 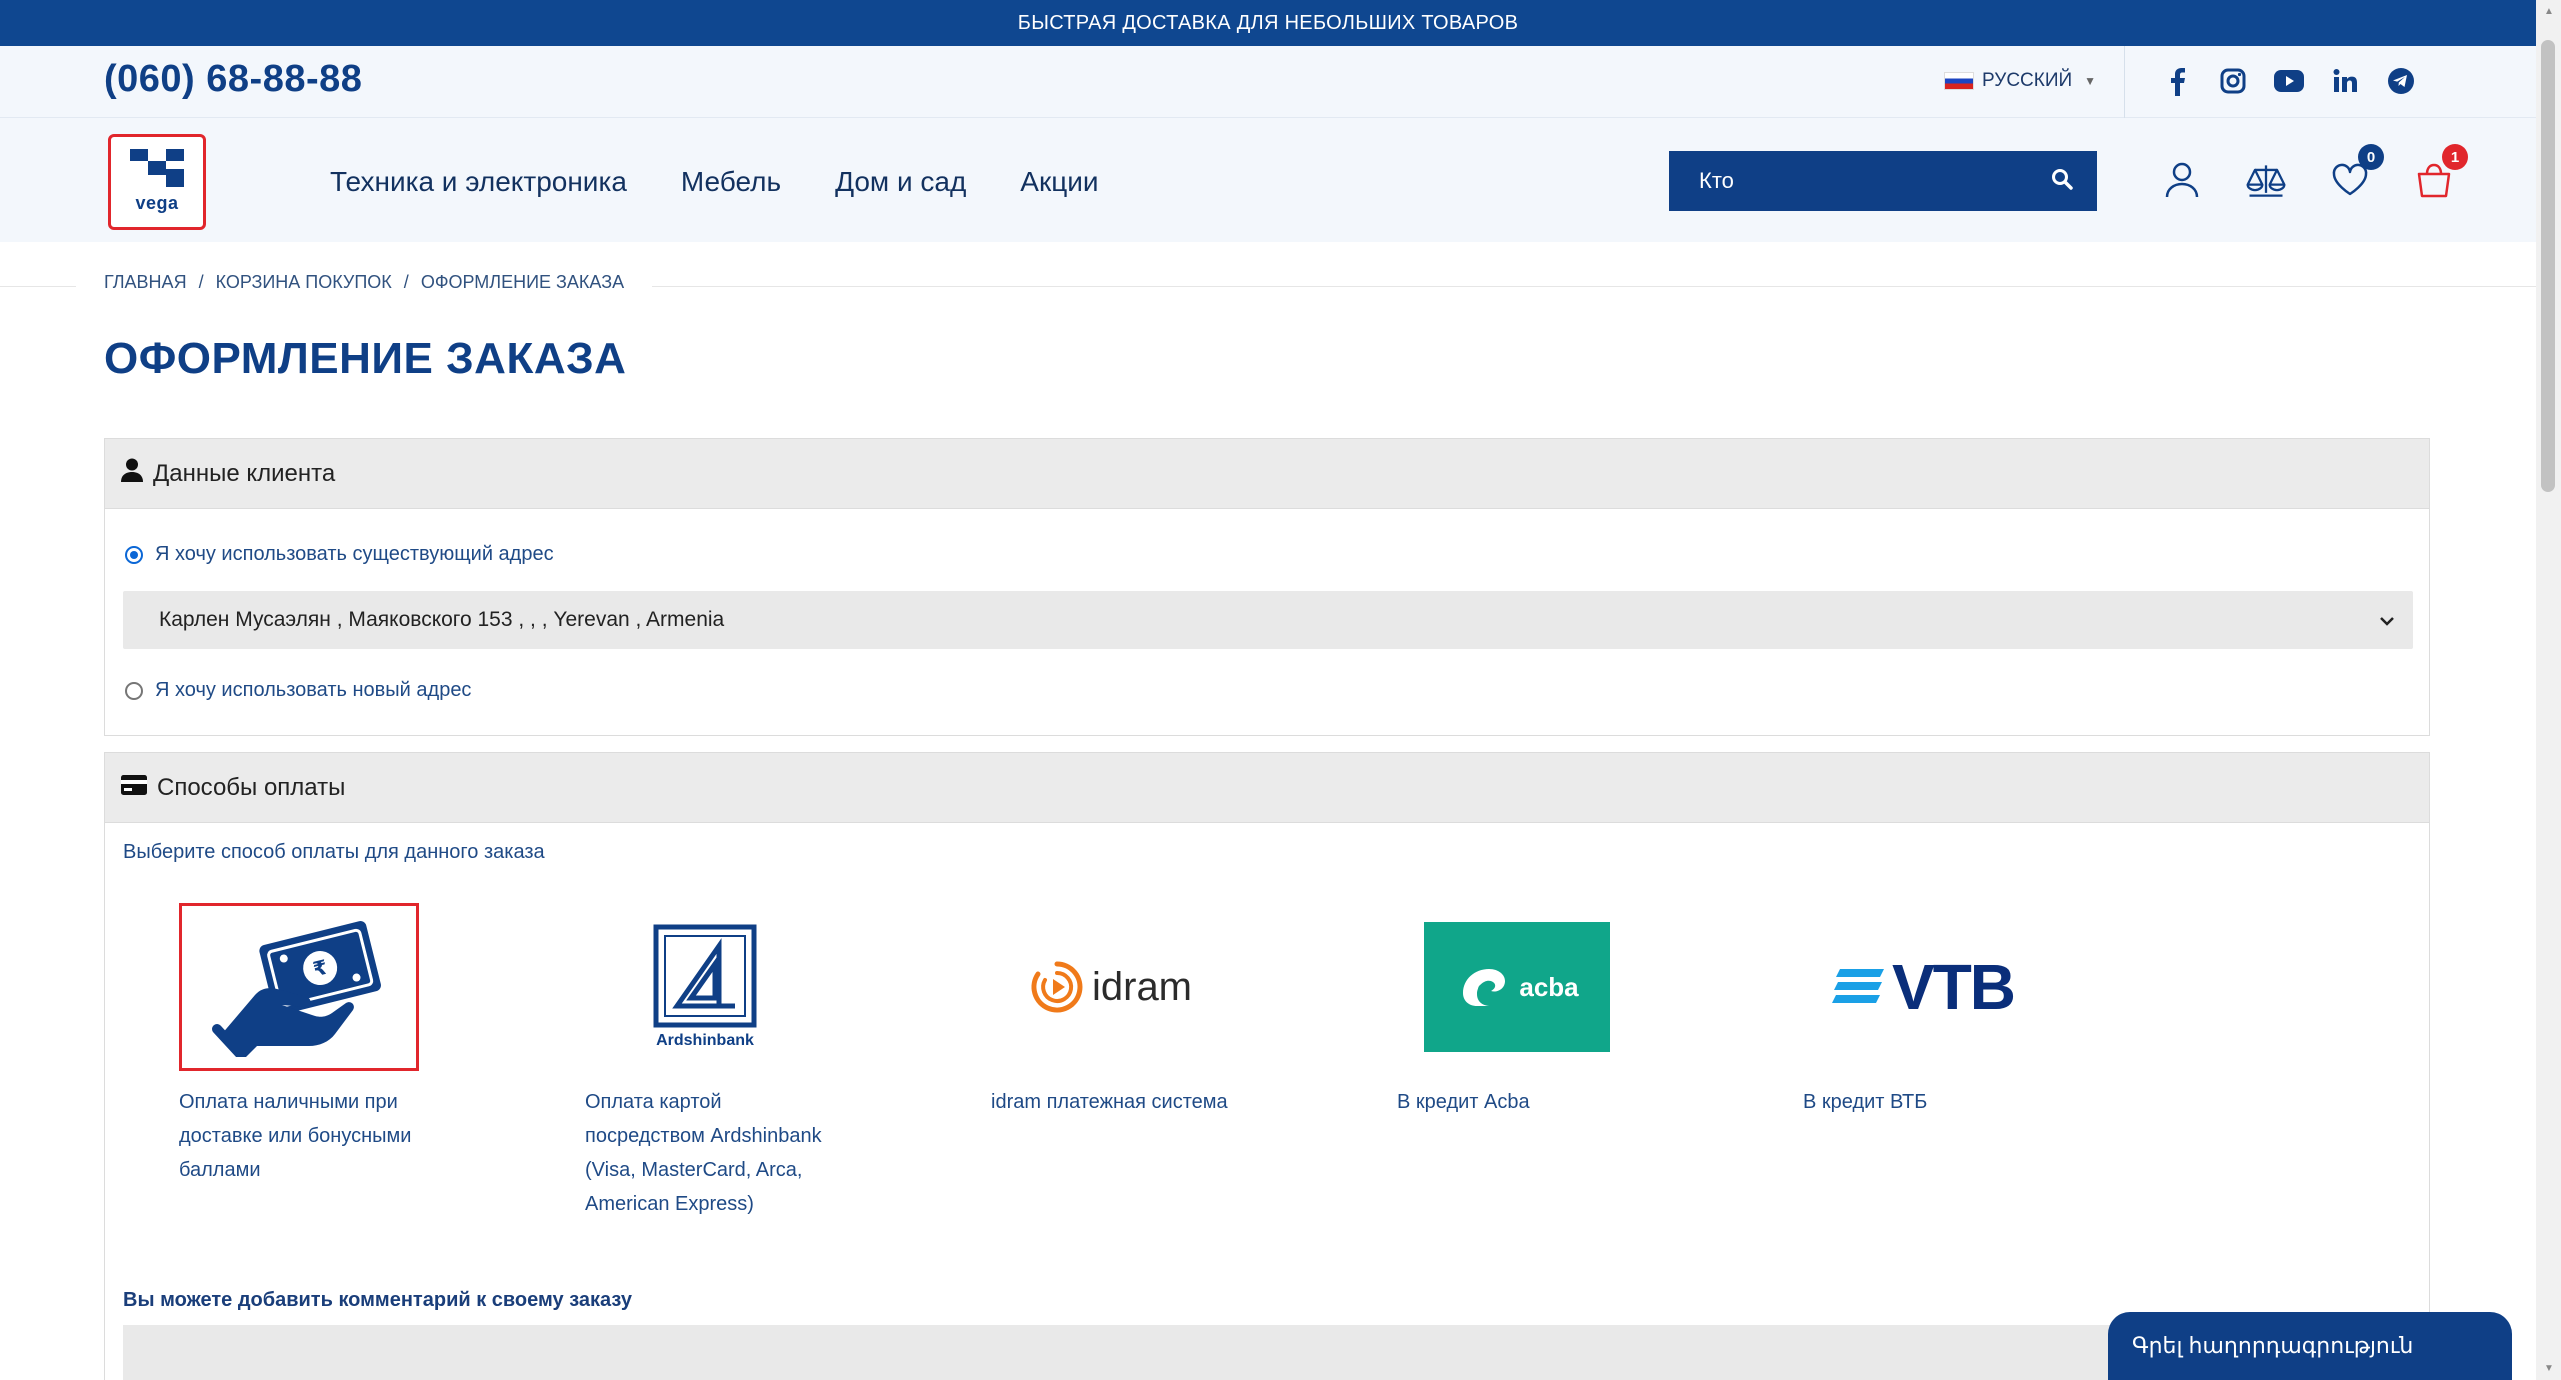 I want to click on promo-banner: БЫСТРАЯ ДОСТАВКА ДЛЯ НЕБОЛЬШИХ ТОВАРОВ, so click(x=1268, y=23).